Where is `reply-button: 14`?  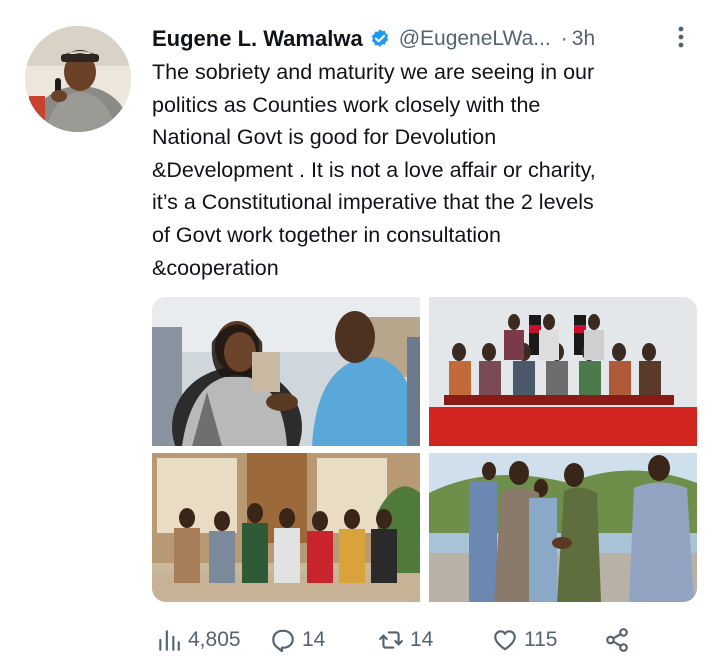
reply-button: 14 is located at coordinates (297, 640).